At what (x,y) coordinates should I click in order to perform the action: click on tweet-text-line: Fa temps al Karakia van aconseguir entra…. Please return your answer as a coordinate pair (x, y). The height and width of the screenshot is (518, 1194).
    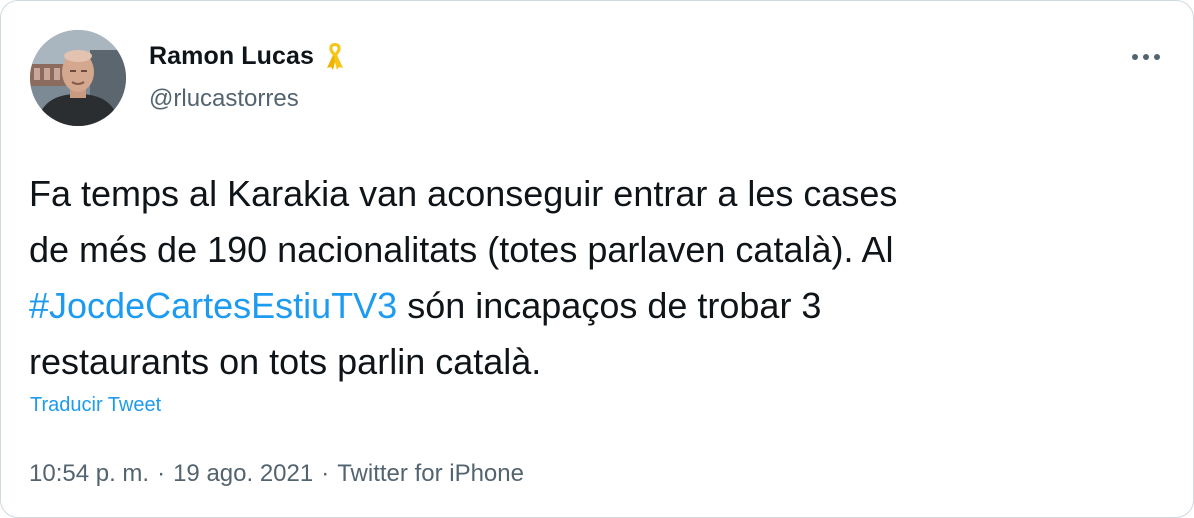
    Looking at the image, I should click on (463, 193).